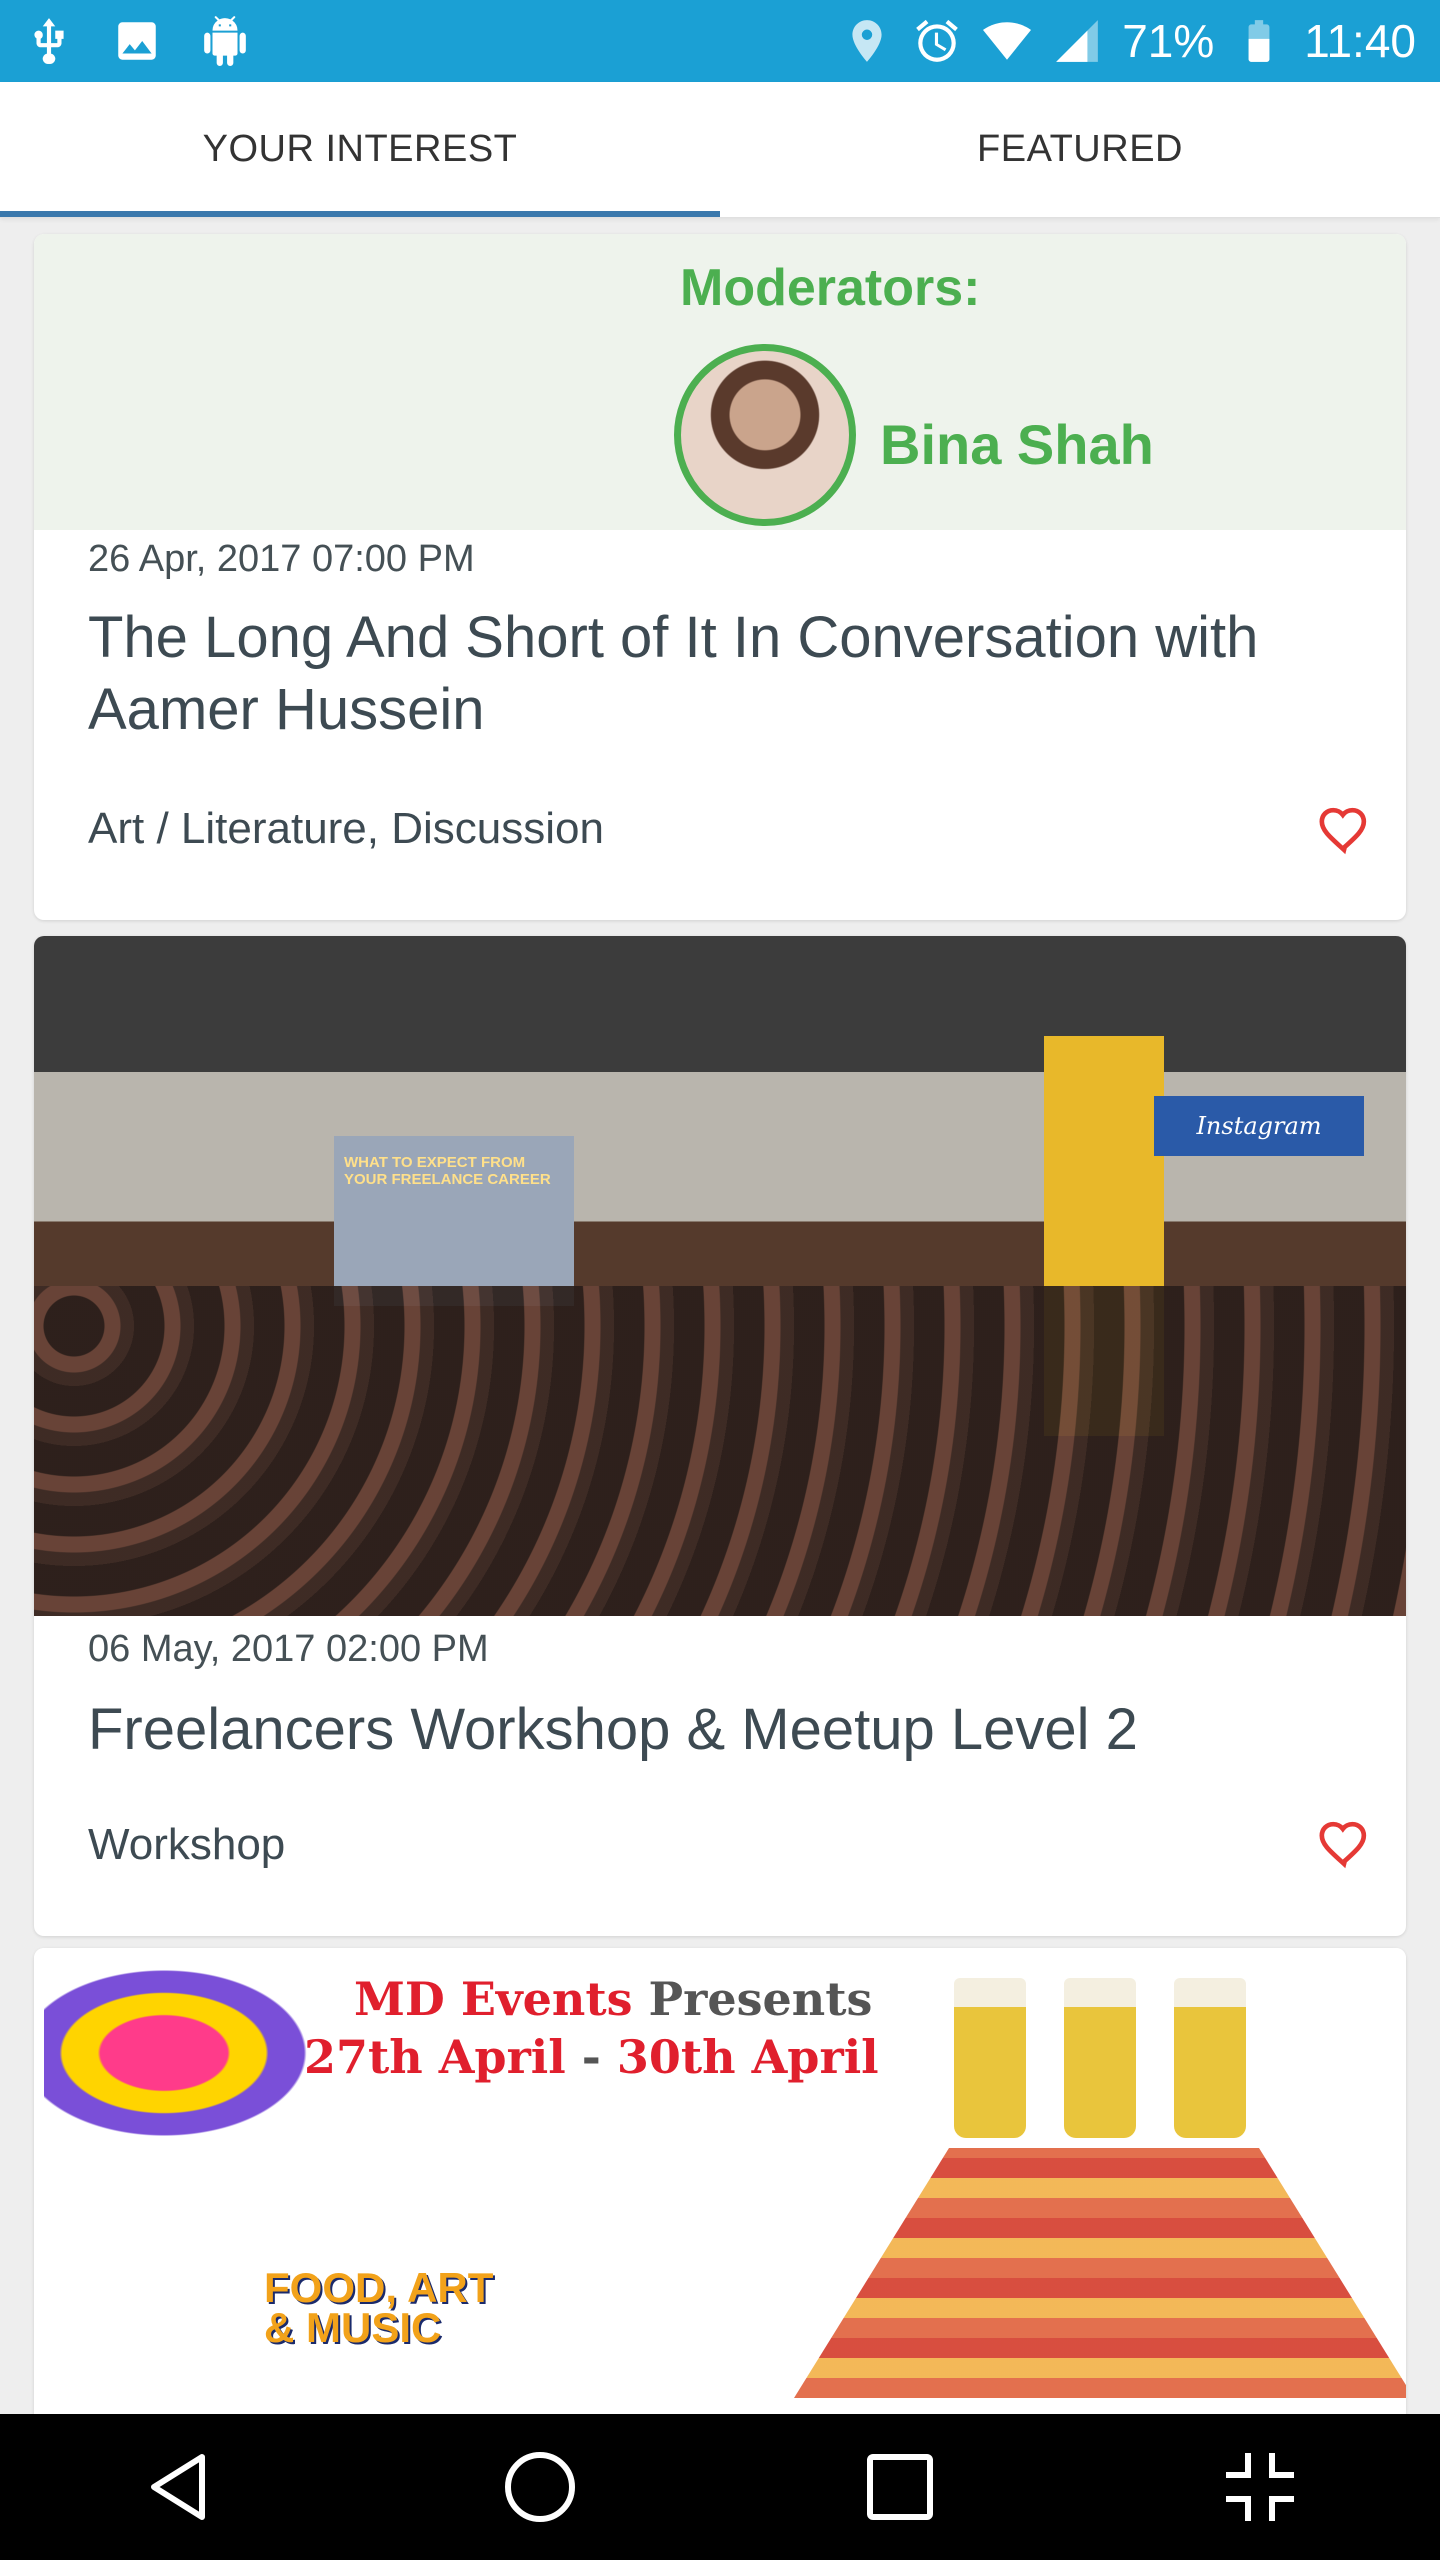  I want to click on exit-fullscreen-button, so click(1260, 2487).